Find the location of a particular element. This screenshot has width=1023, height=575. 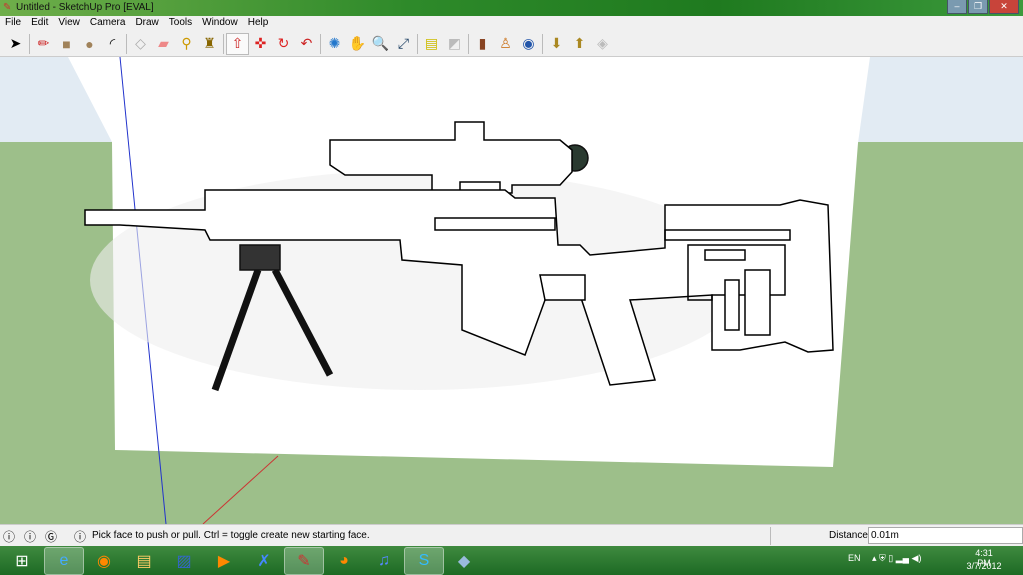

maximize-button: ❐ is located at coordinates (978, 7).